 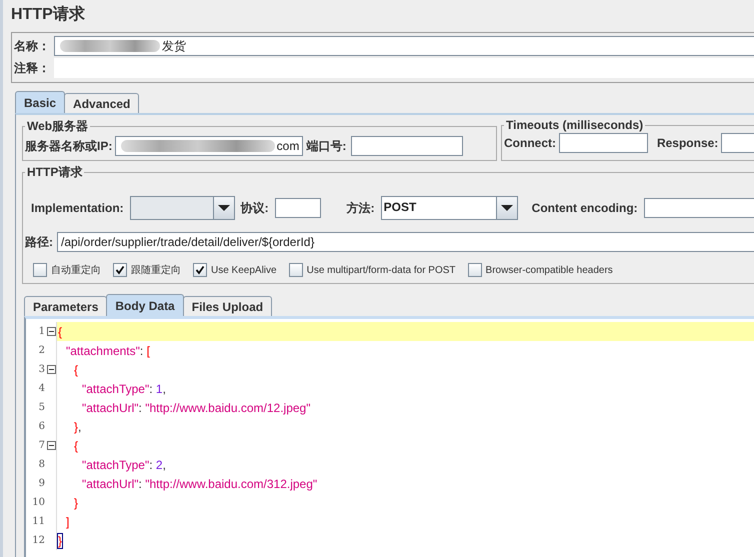 What do you see at coordinates (699, 208) in the screenshot?
I see `encoding-field` at bounding box center [699, 208].